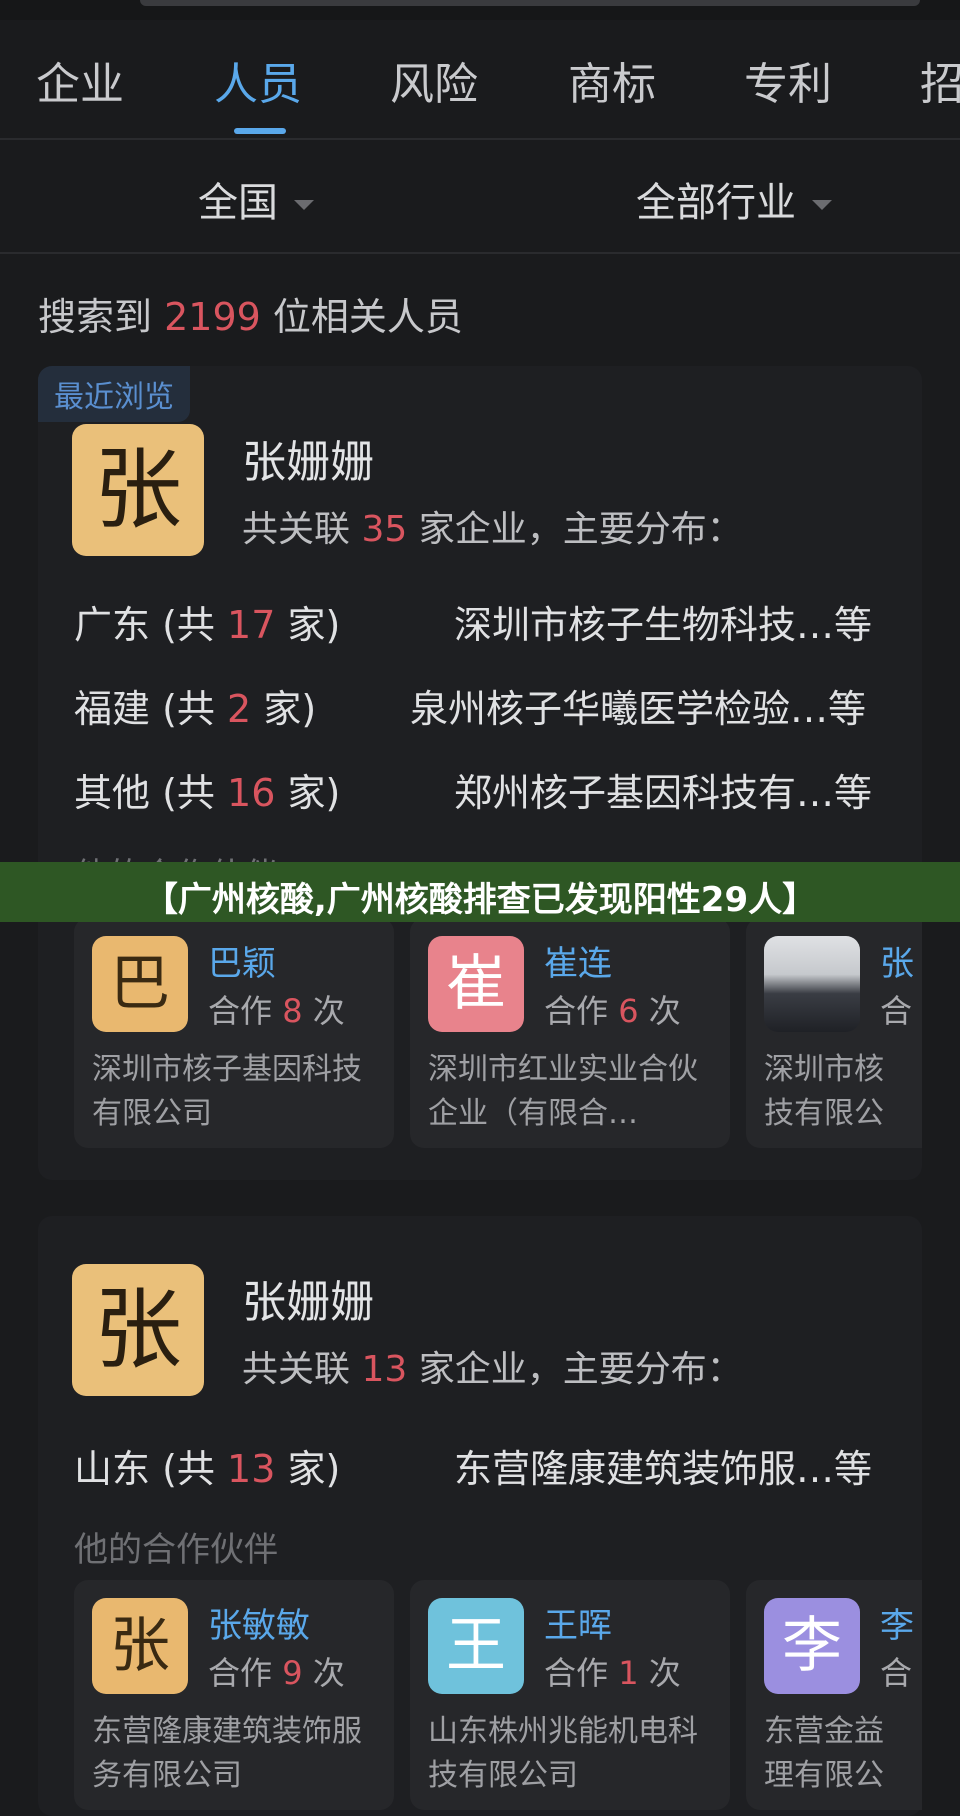  Describe the element at coordinates (628, 1673) in the screenshot. I see `coop-count: 1` at that location.